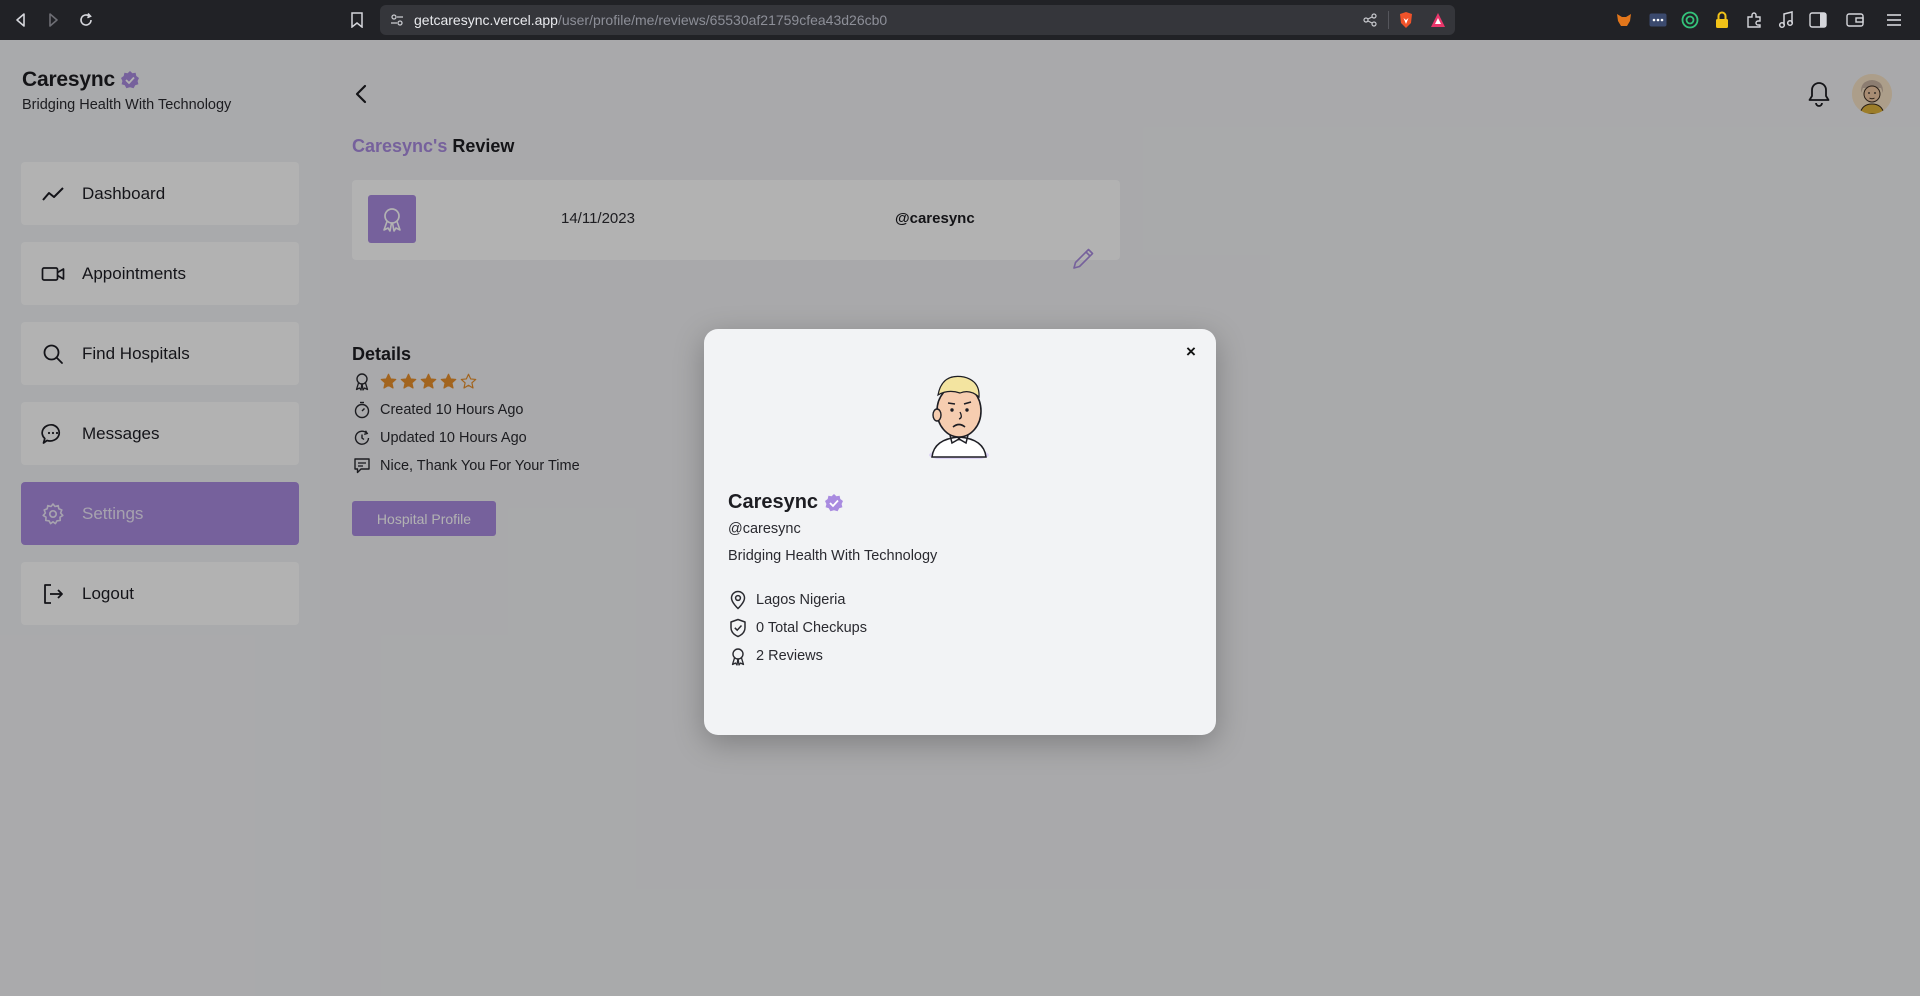  I want to click on reviews-row: 2 Reviews, so click(775, 656).